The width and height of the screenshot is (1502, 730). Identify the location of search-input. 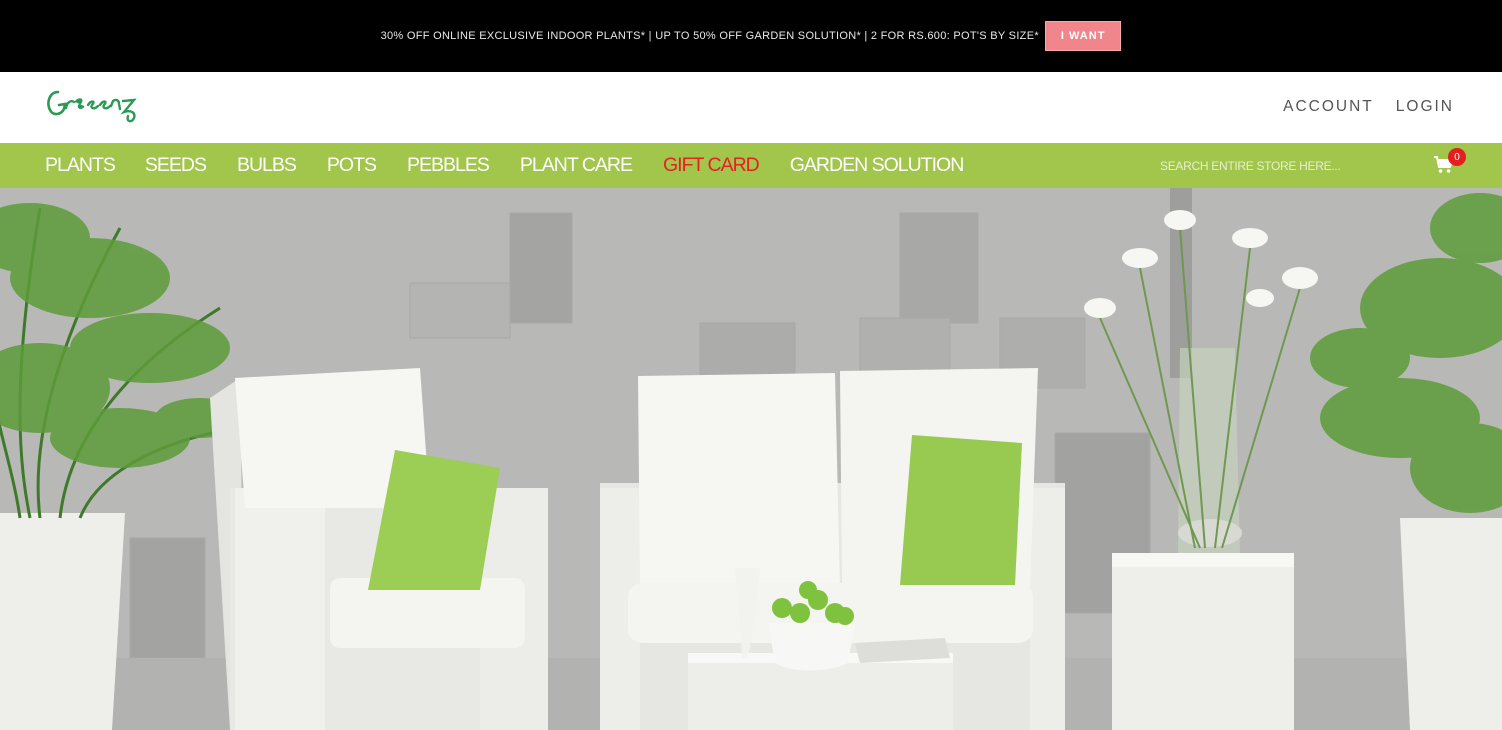
(1280, 166).